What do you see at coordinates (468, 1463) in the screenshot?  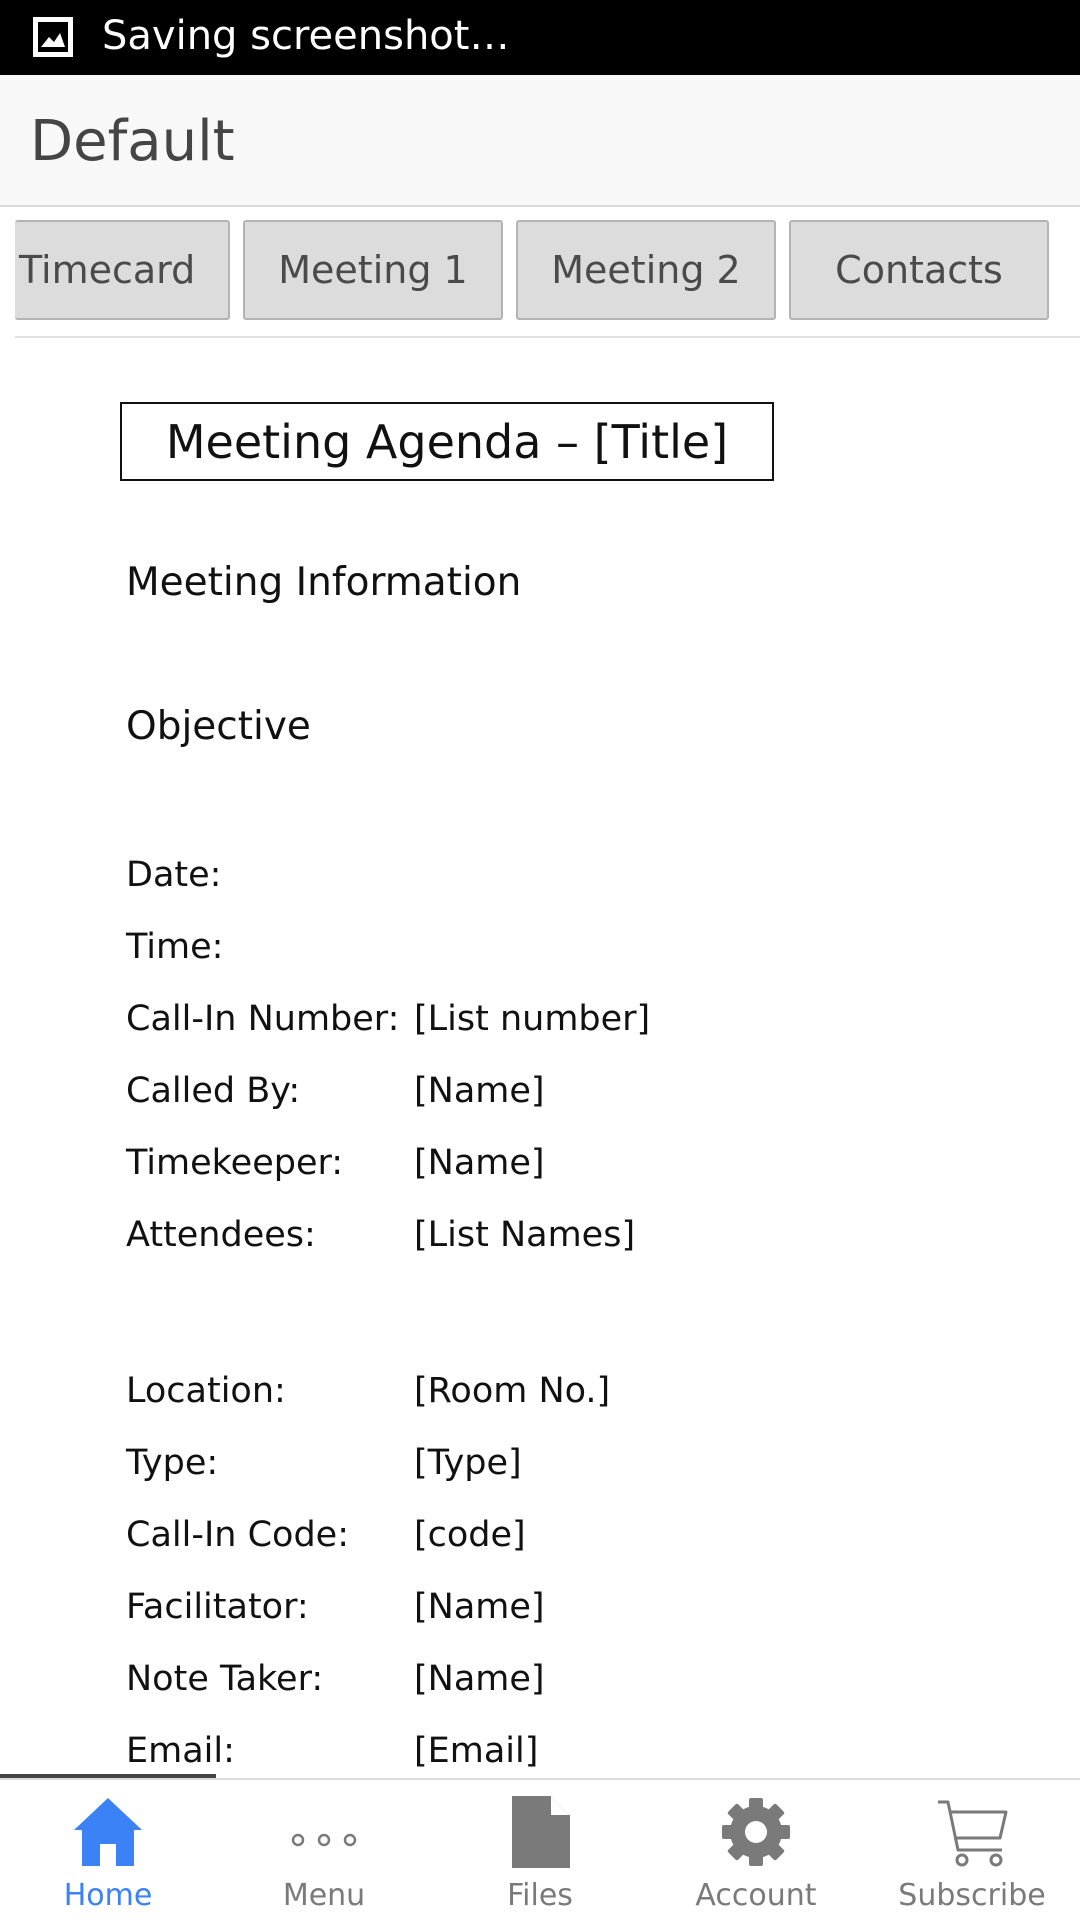 I see `field-value: [Type]` at bounding box center [468, 1463].